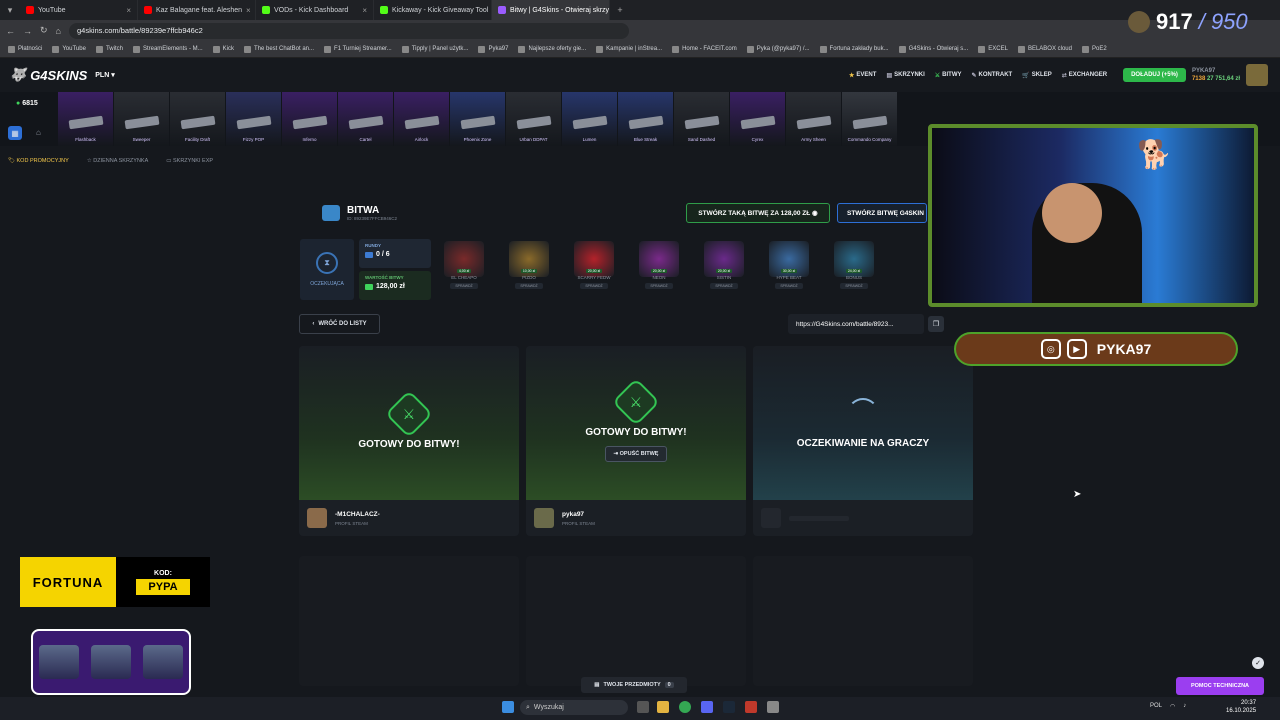  I want to click on language-indicator: POL, so click(1156, 706).